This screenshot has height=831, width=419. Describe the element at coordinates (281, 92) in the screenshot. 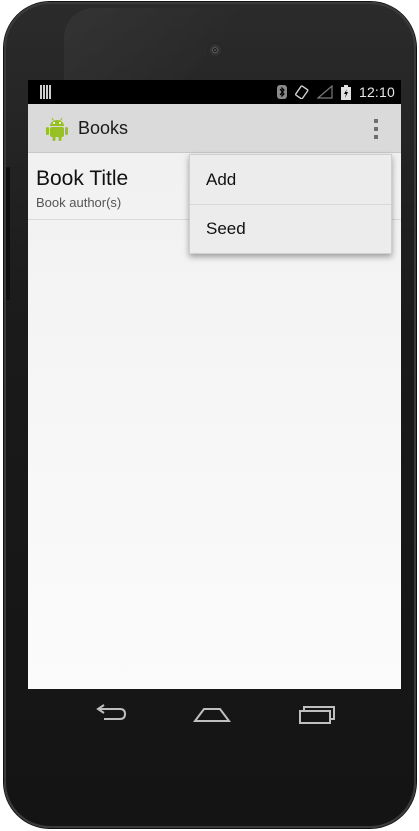

I see `bluetooth-icon` at that location.